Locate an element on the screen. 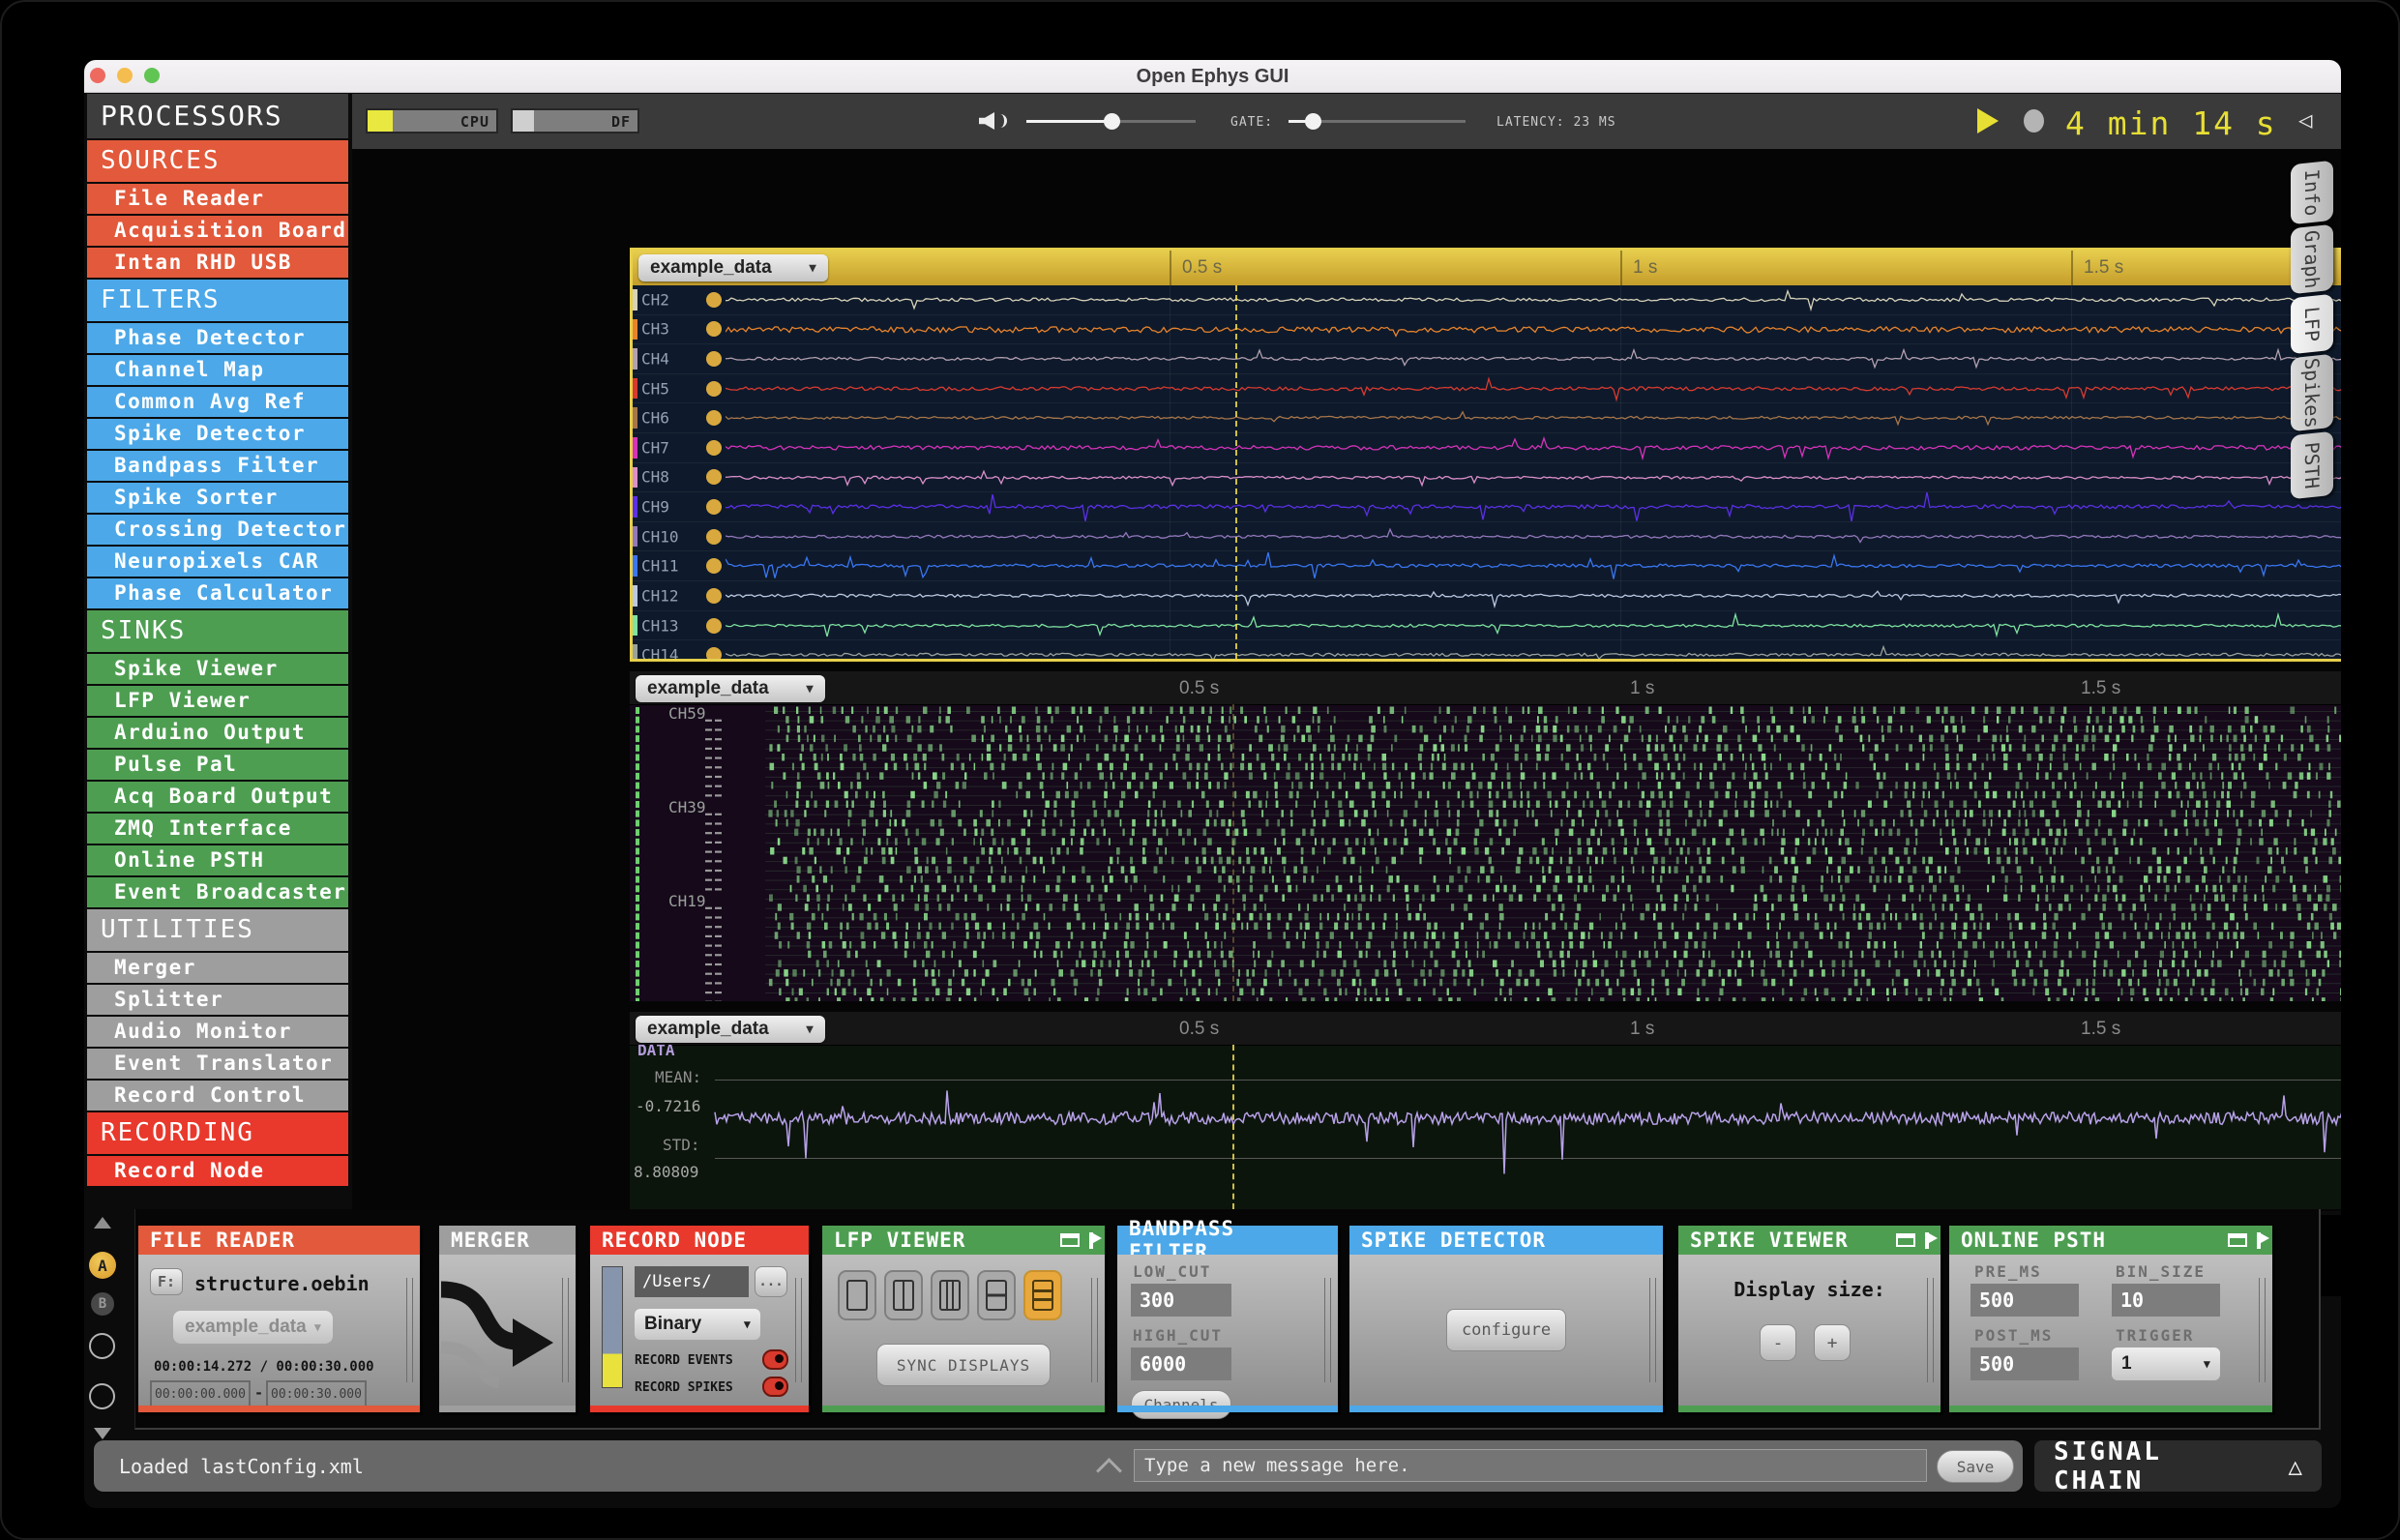 Image resolution: width=2400 pixels, height=1540 pixels. display-size-decrease-button: - is located at coordinates (1778, 1342).